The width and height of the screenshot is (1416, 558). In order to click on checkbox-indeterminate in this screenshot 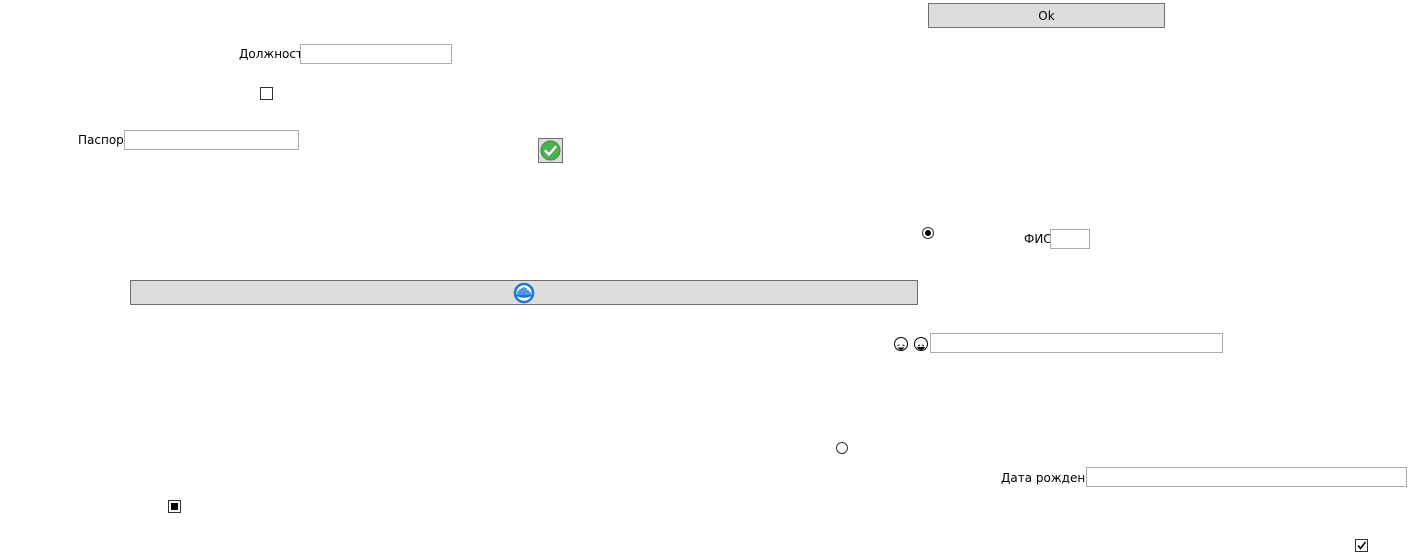, I will do `click(174, 506)`.